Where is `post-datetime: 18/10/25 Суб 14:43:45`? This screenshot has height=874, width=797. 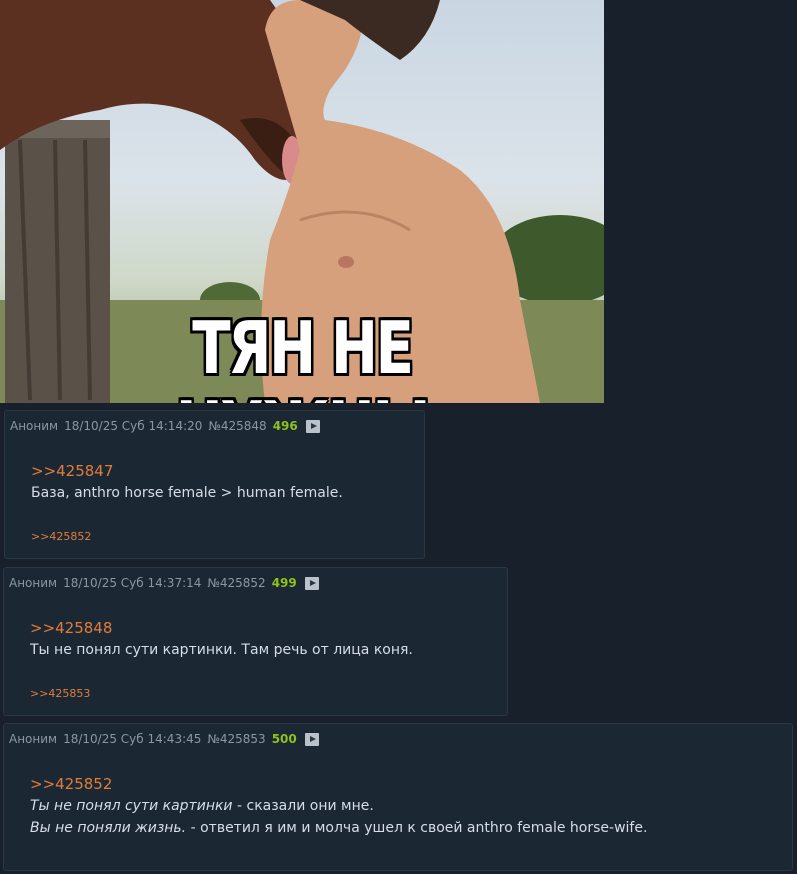
post-datetime: 18/10/25 Суб 14:43:45 is located at coordinates (132, 739).